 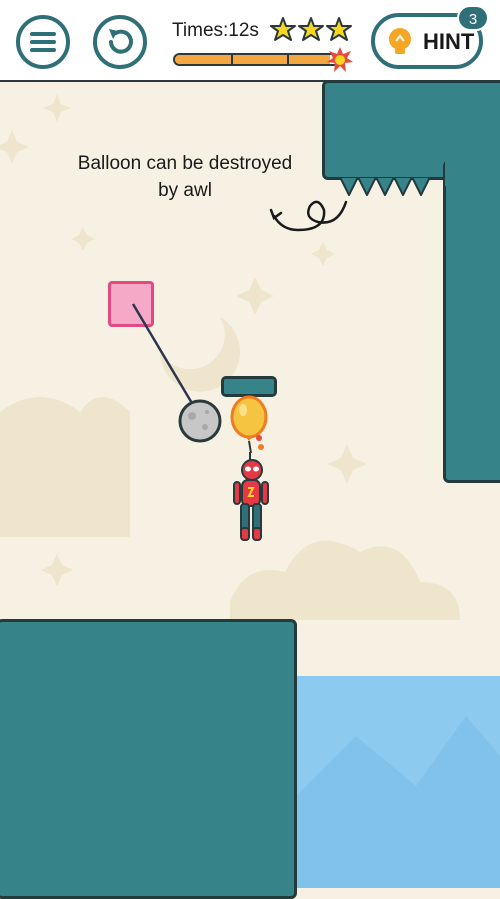 What do you see at coordinates (398, 802) in the screenshot?
I see `water-waves` at bounding box center [398, 802].